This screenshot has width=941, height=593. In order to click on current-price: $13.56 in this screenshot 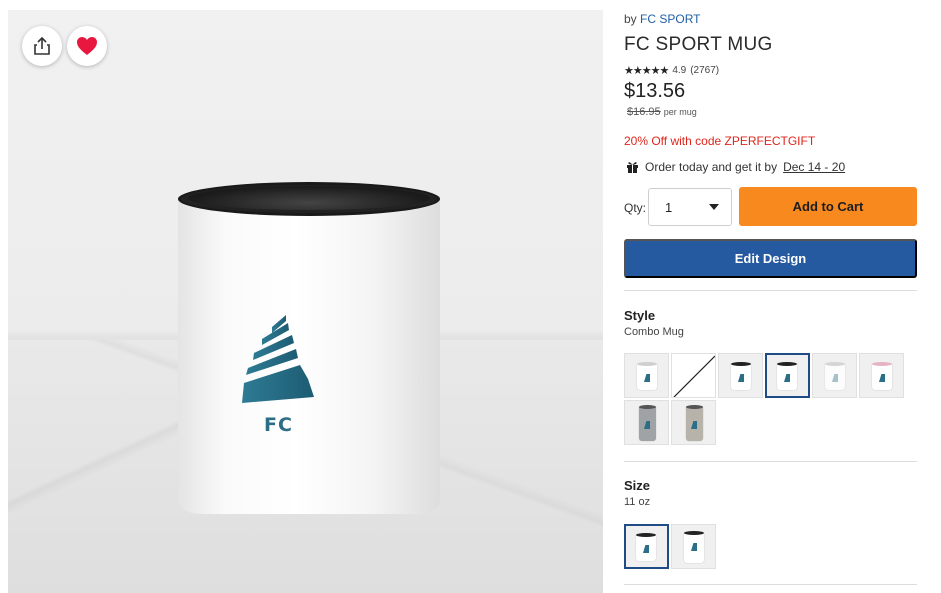, I will do `click(655, 91)`.